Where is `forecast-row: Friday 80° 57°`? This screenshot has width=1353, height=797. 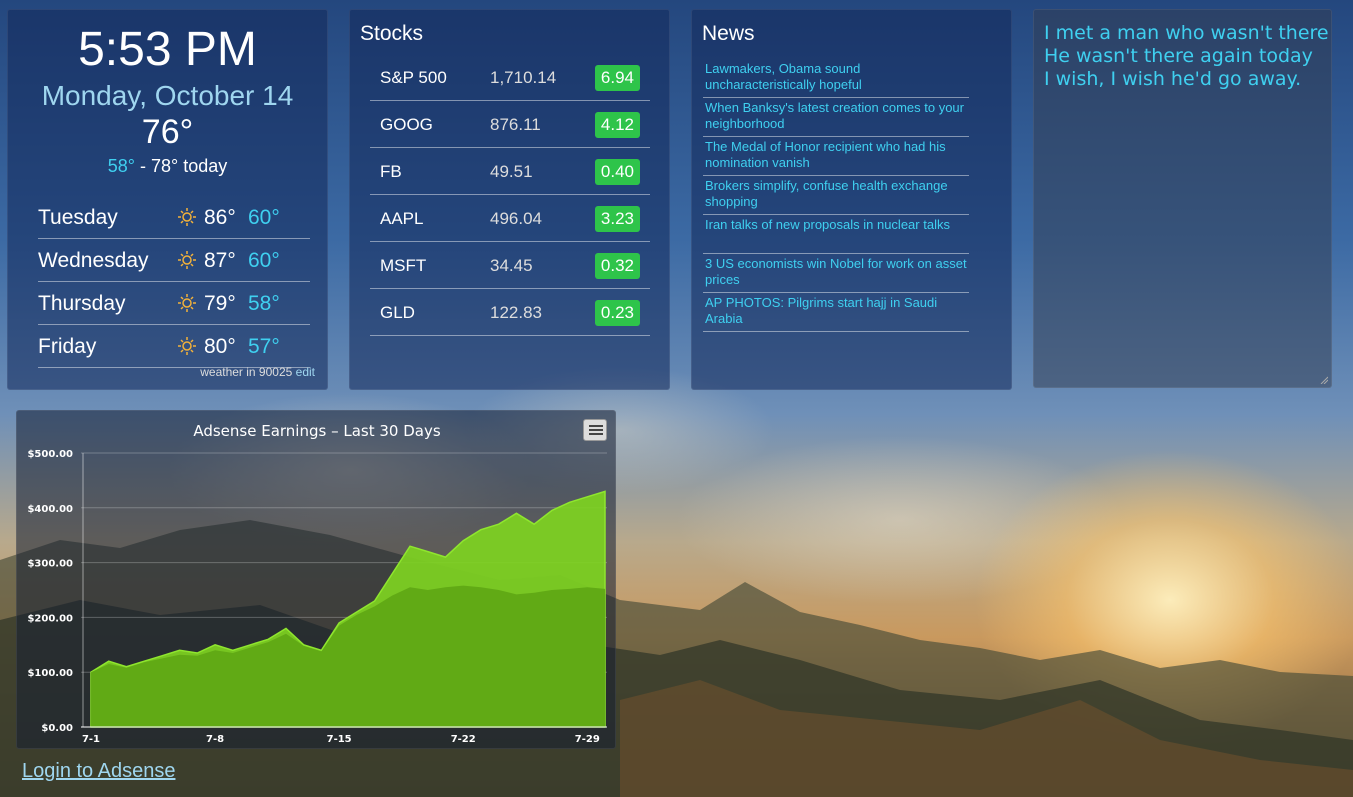 forecast-row: Friday 80° 57° is located at coordinates (174, 346).